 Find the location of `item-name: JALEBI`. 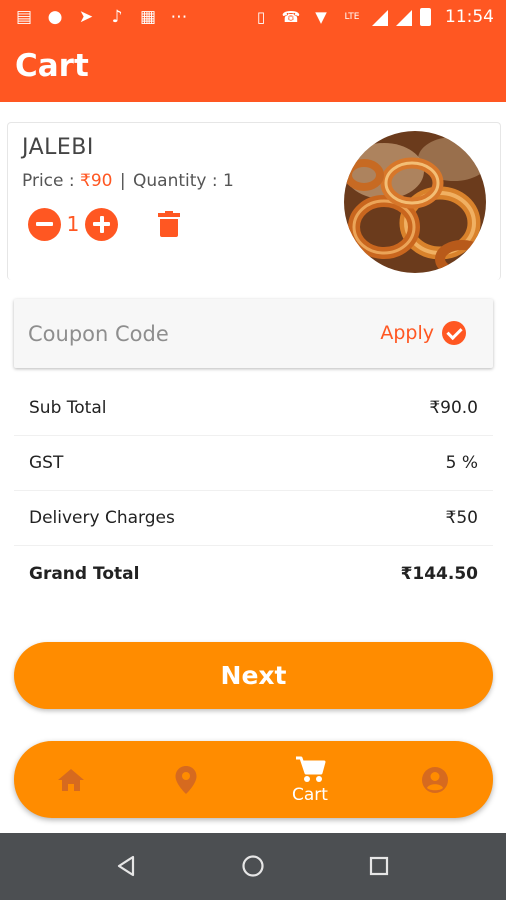

item-name: JALEBI is located at coordinates (58, 147).